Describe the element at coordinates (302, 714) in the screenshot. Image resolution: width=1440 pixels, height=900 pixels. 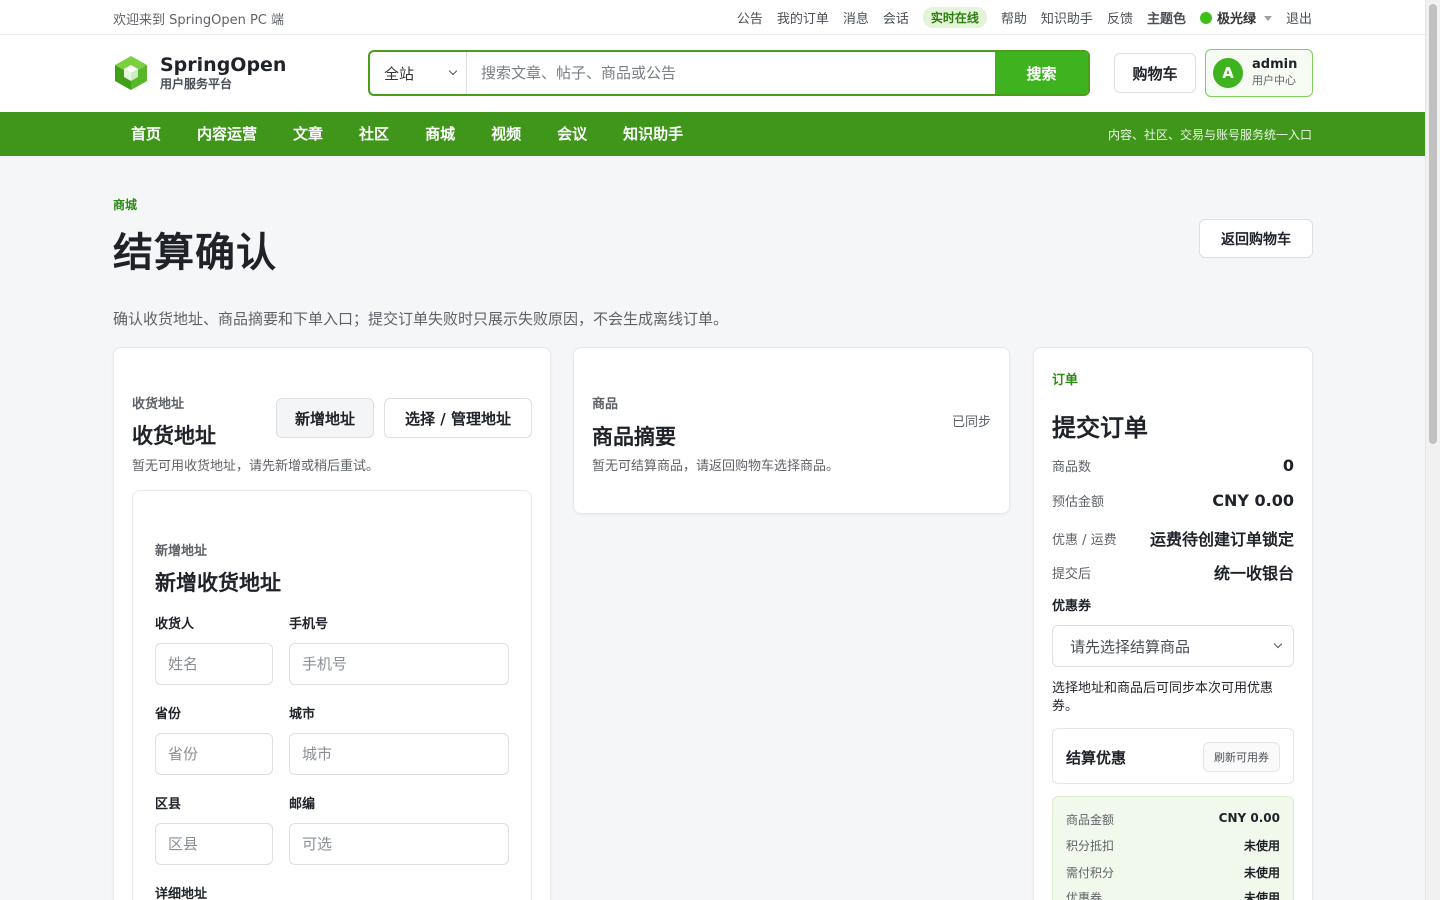
I see `city-label: 城市` at that location.